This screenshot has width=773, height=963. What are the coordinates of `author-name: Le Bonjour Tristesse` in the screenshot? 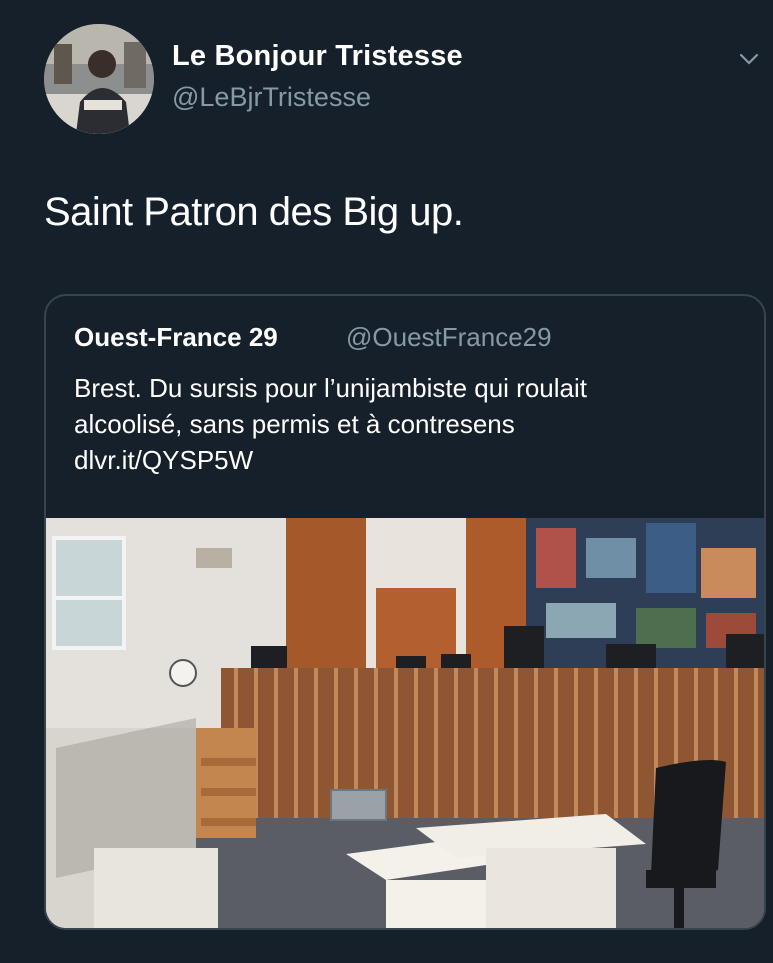 It's located at (317, 56).